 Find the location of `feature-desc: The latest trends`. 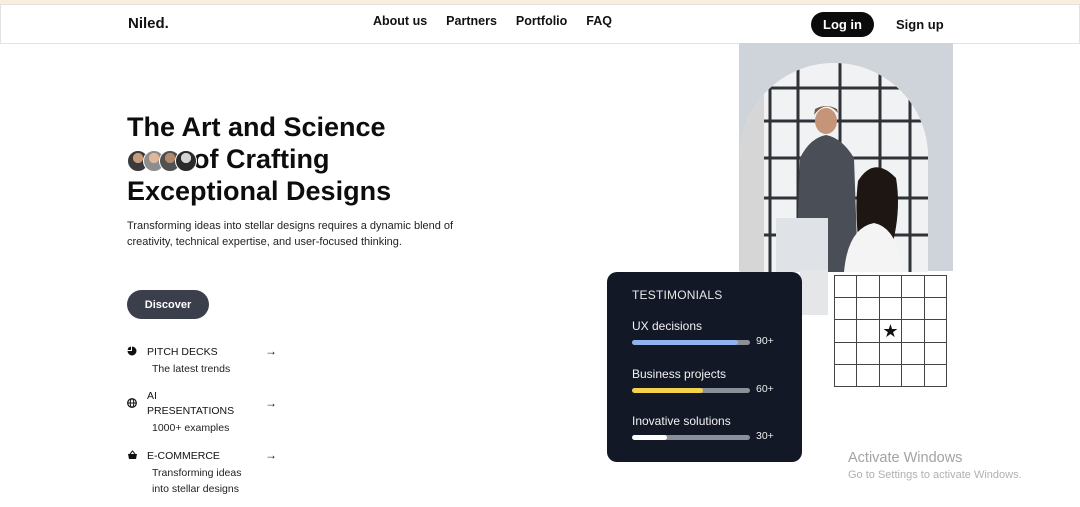

feature-desc: The latest trends is located at coordinates (191, 369).